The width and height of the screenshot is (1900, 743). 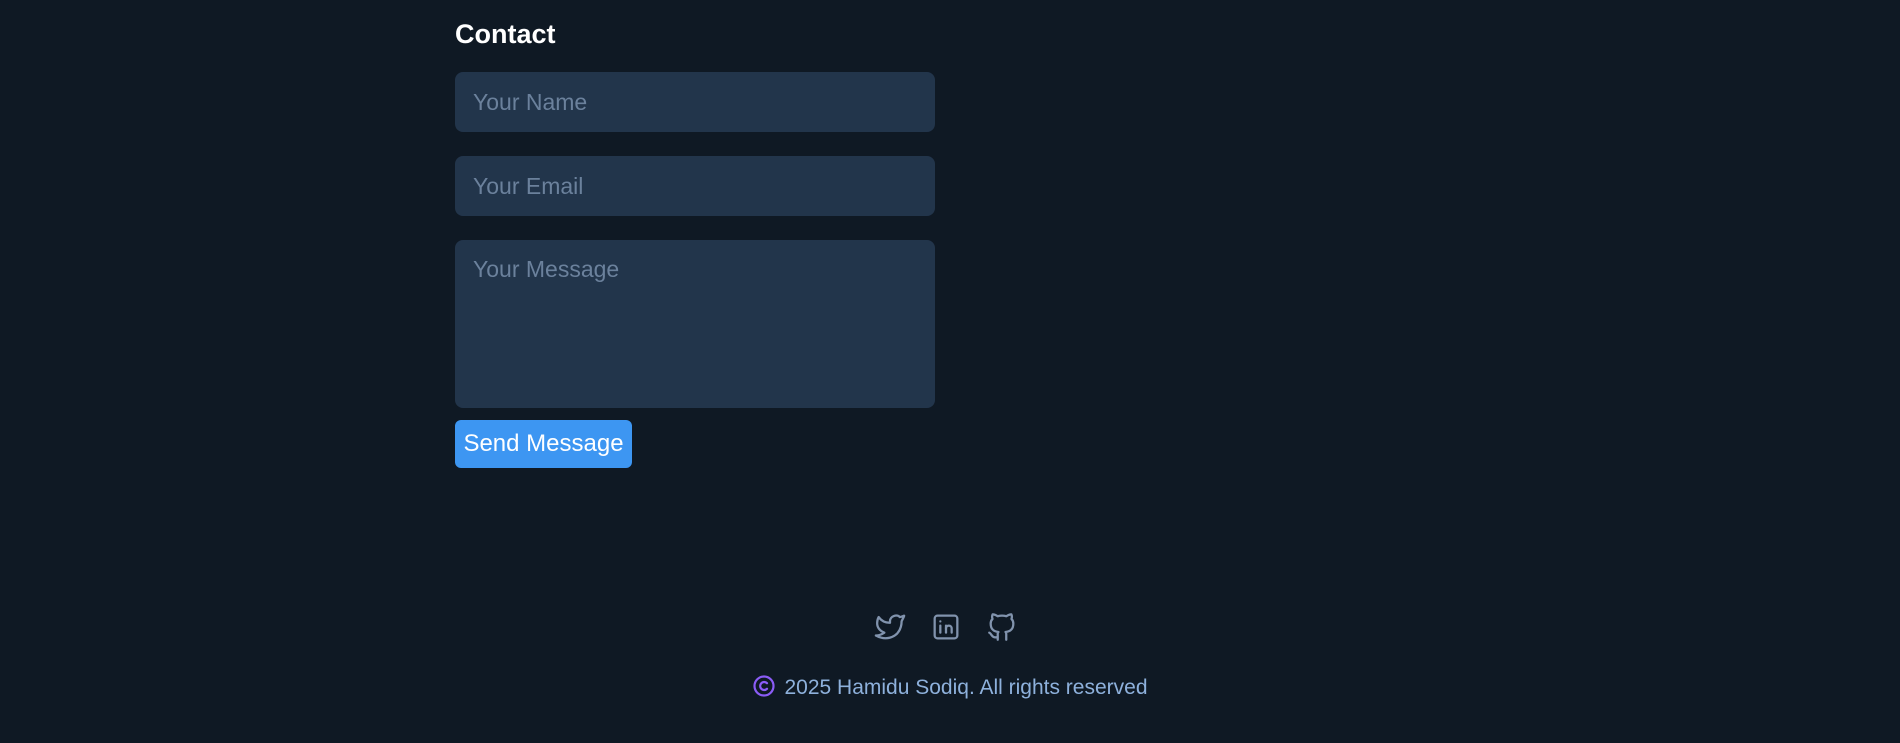 I want to click on copyright-notice: 2025 Hamidu Sodiq. All rights reserved, so click(x=950, y=688).